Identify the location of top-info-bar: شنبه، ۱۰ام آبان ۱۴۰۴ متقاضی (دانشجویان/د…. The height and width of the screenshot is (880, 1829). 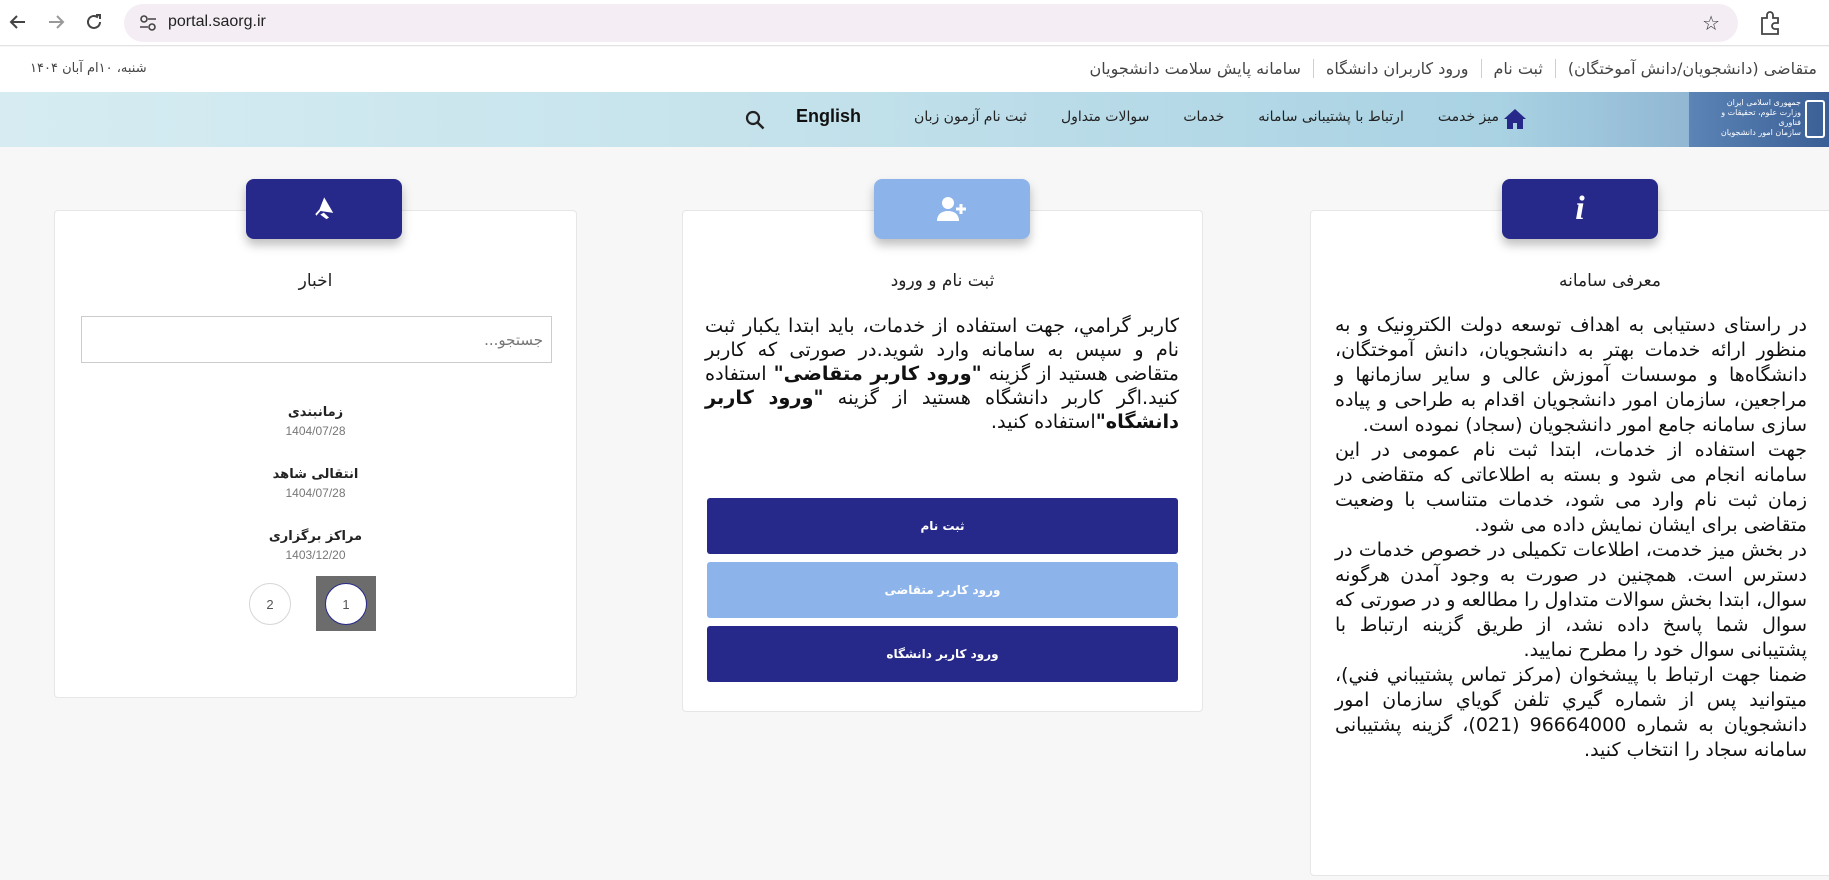
(914, 69).